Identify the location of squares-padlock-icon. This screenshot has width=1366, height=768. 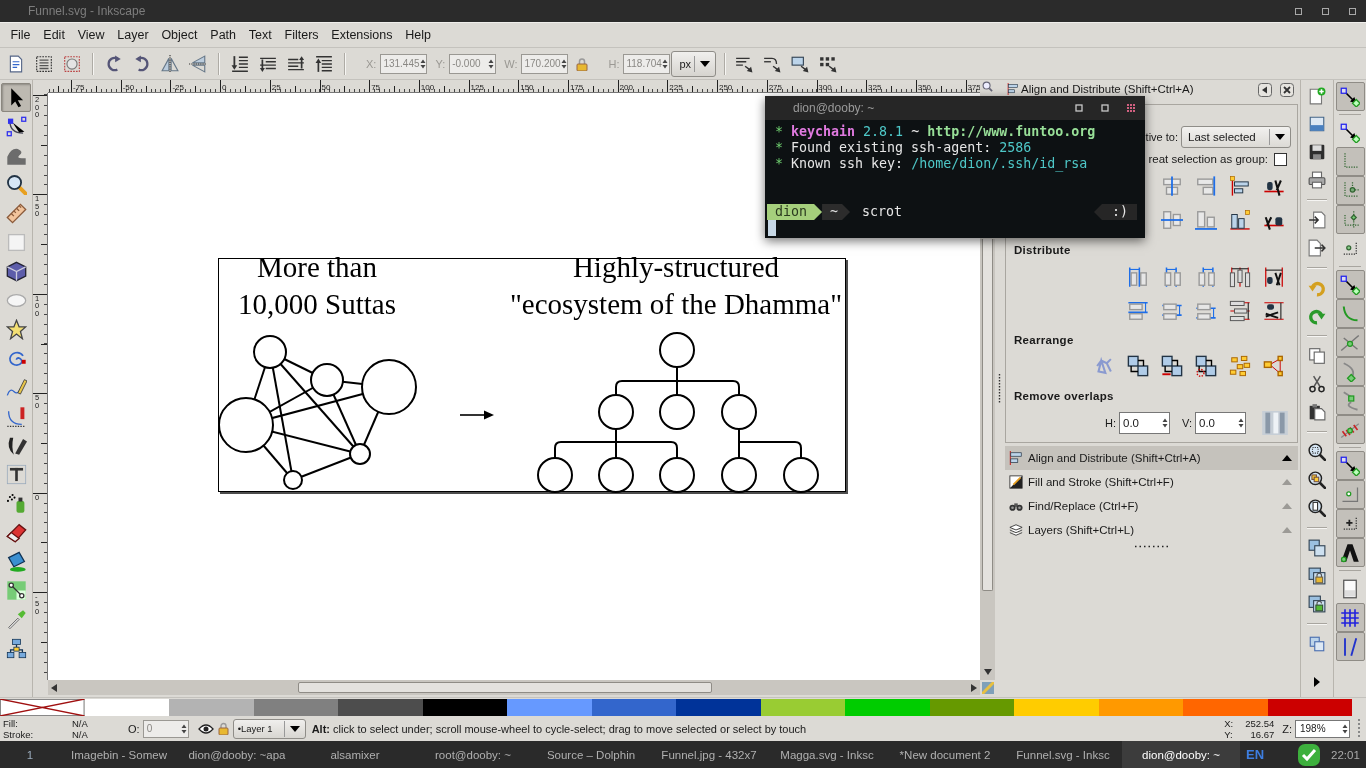
(1317, 576).